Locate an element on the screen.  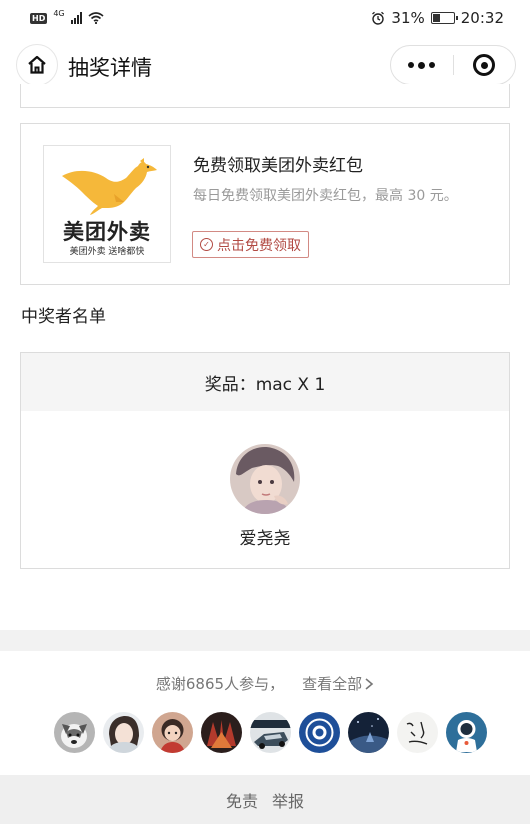
bottom-bar: 免责 举报 is located at coordinates (265, 799).